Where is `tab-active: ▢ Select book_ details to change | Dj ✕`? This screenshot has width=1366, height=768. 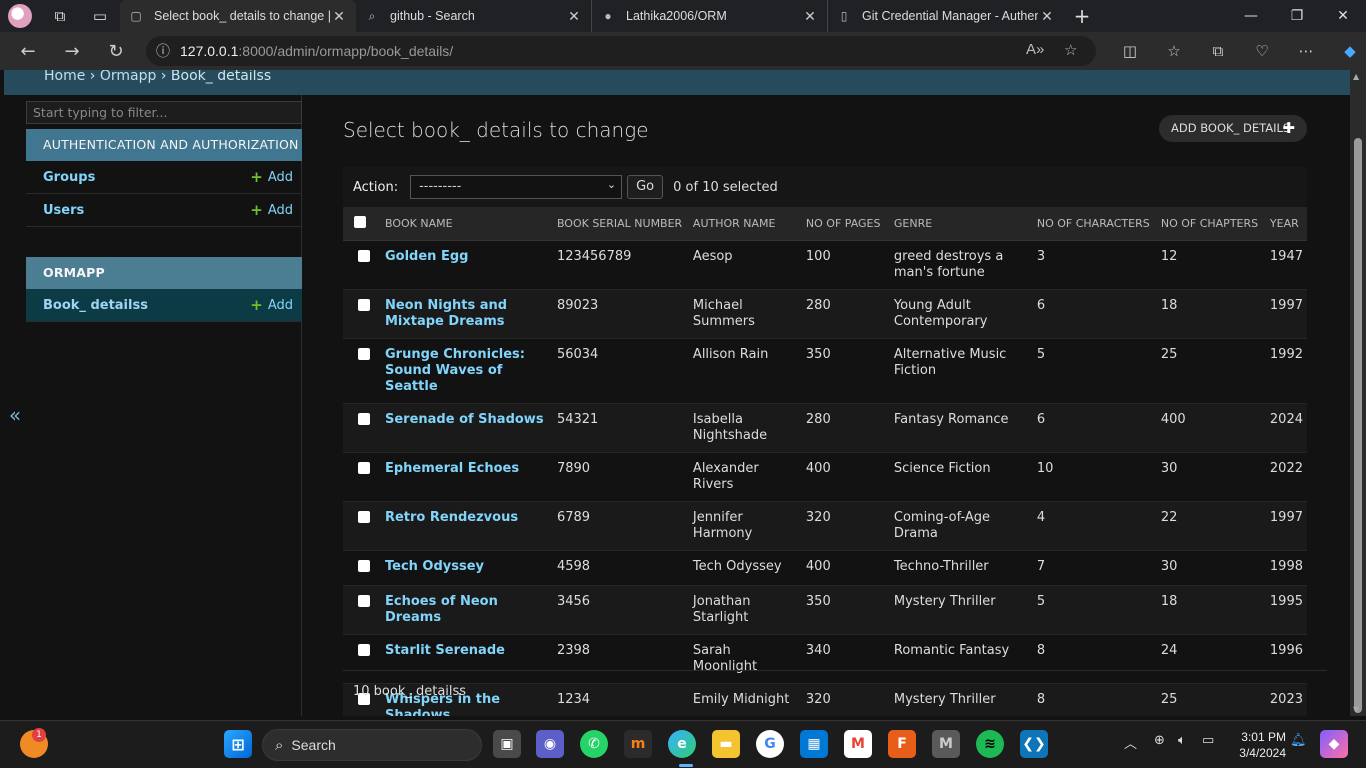 tab-active: ▢ Select book_ details to change | Dj ✕ is located at coordinates (238, 16).